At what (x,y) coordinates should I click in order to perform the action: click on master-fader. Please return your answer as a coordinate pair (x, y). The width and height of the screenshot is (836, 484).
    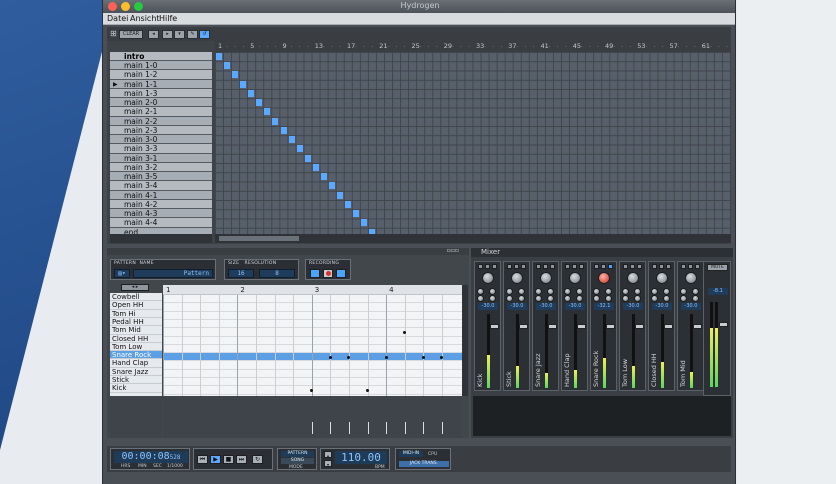
    Looking at the image, I should click on (723, 324).